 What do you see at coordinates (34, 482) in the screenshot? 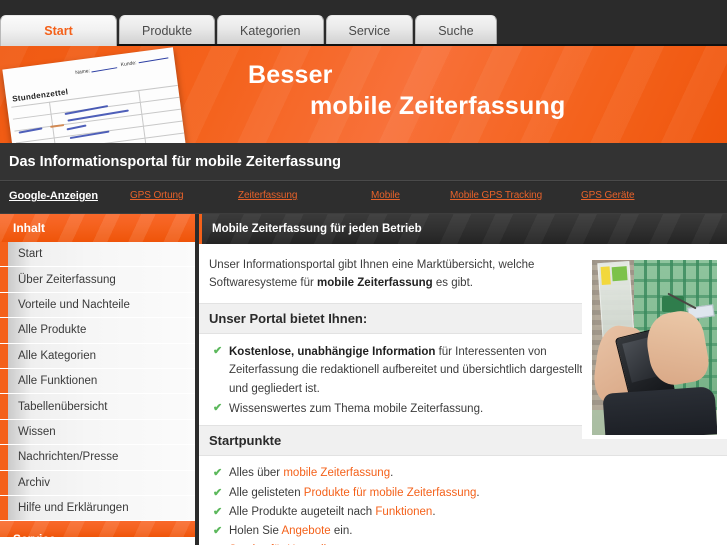
I see `sidebar-item-label: Archiv` at bounding box center [34, 482].